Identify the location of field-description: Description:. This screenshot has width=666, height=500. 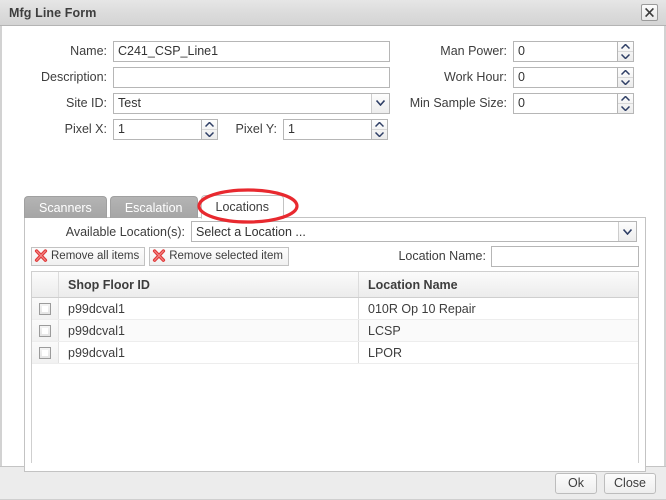
(196, 77).